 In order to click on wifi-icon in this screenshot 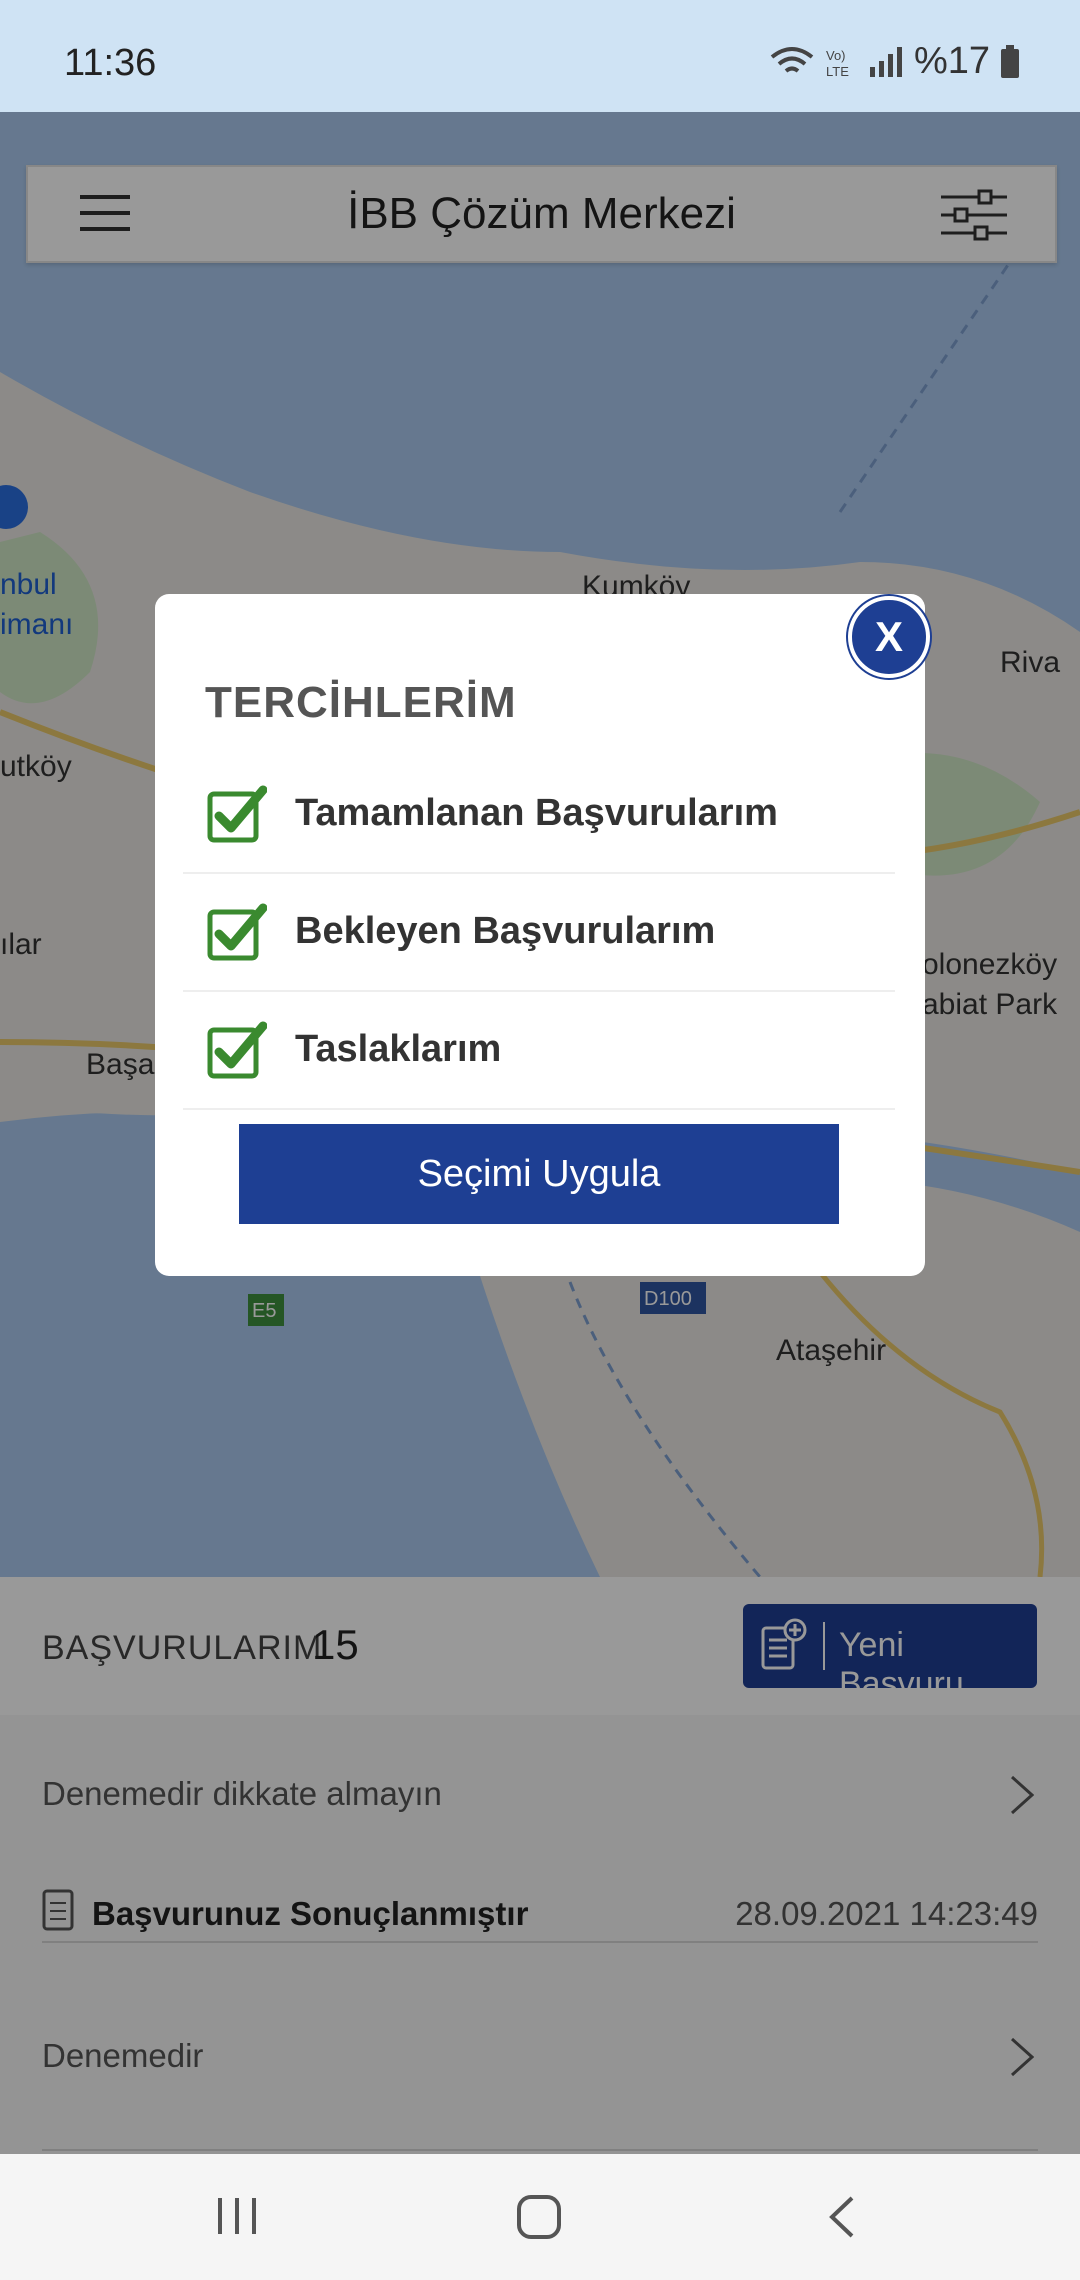, I will do `click(792, 59)`.